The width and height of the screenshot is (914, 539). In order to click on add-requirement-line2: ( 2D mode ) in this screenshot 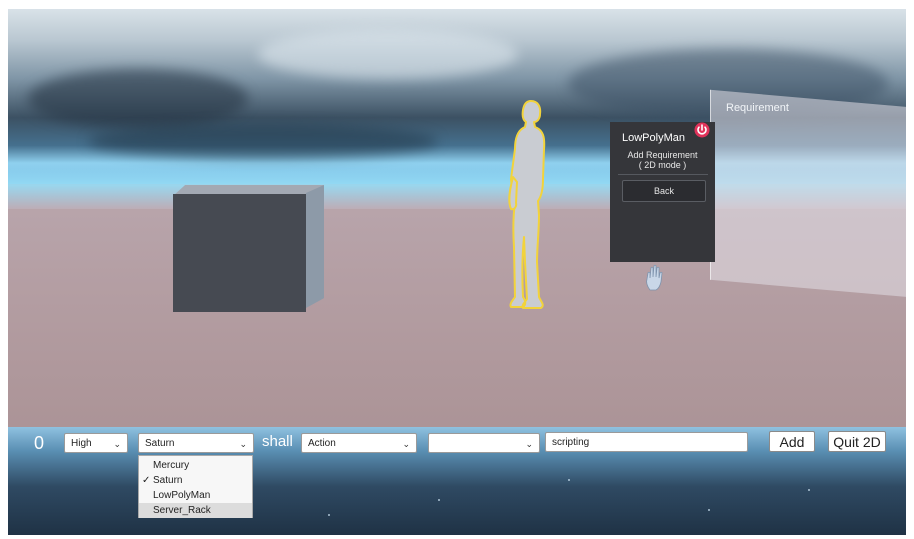, I will do `click(662, 165)`.